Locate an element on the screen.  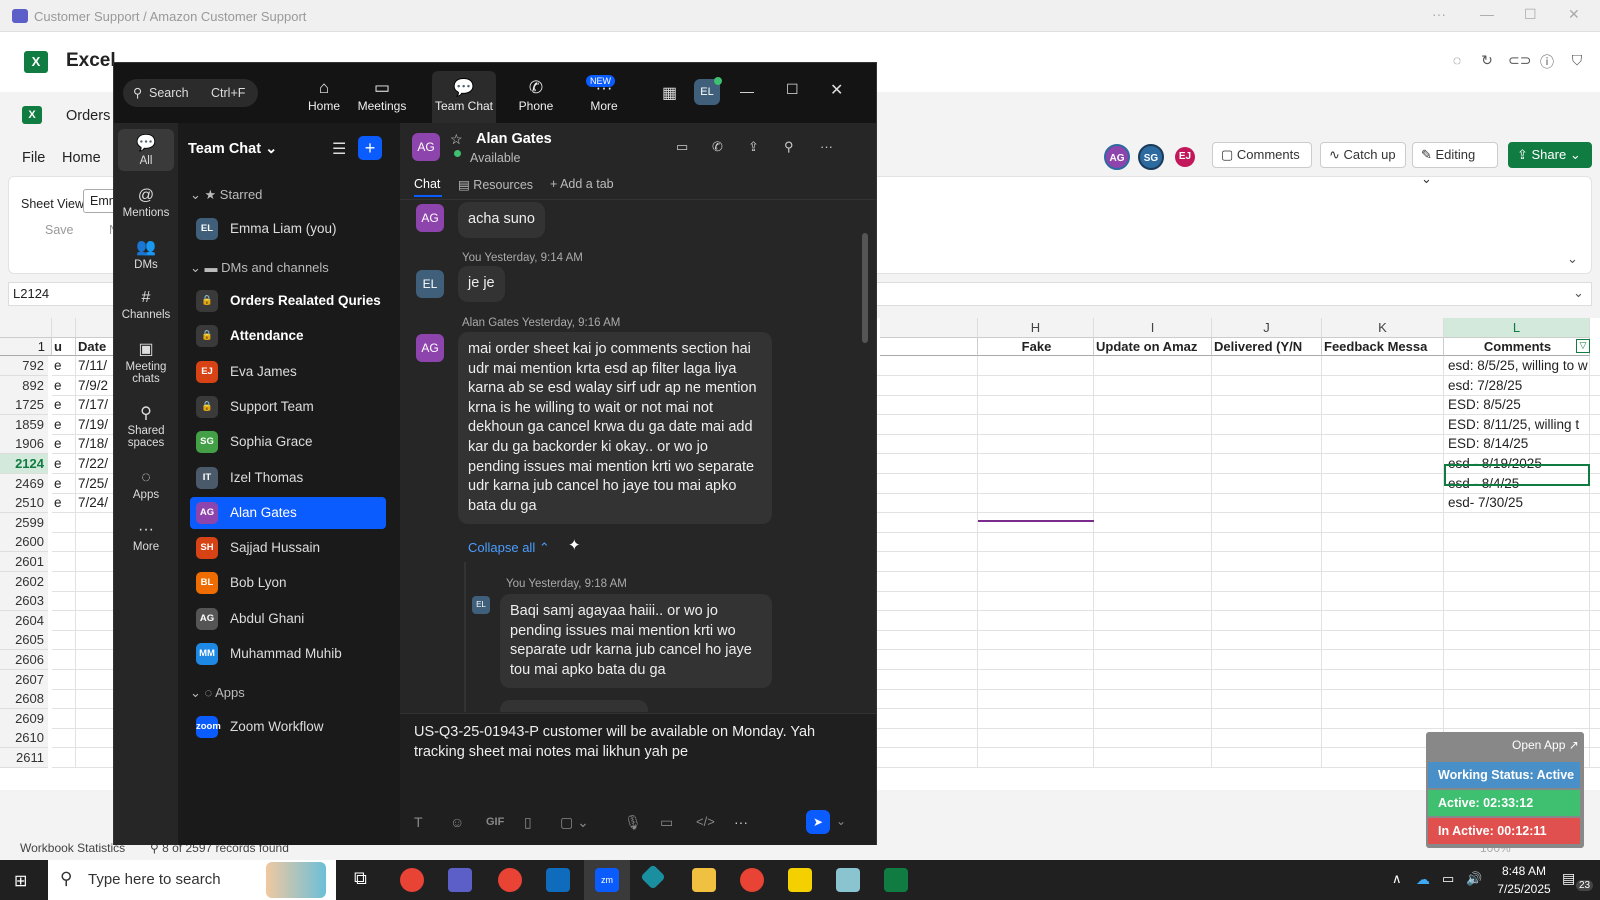
tray-chevron-icon: ∧ is located at coordinates (1397, 879).